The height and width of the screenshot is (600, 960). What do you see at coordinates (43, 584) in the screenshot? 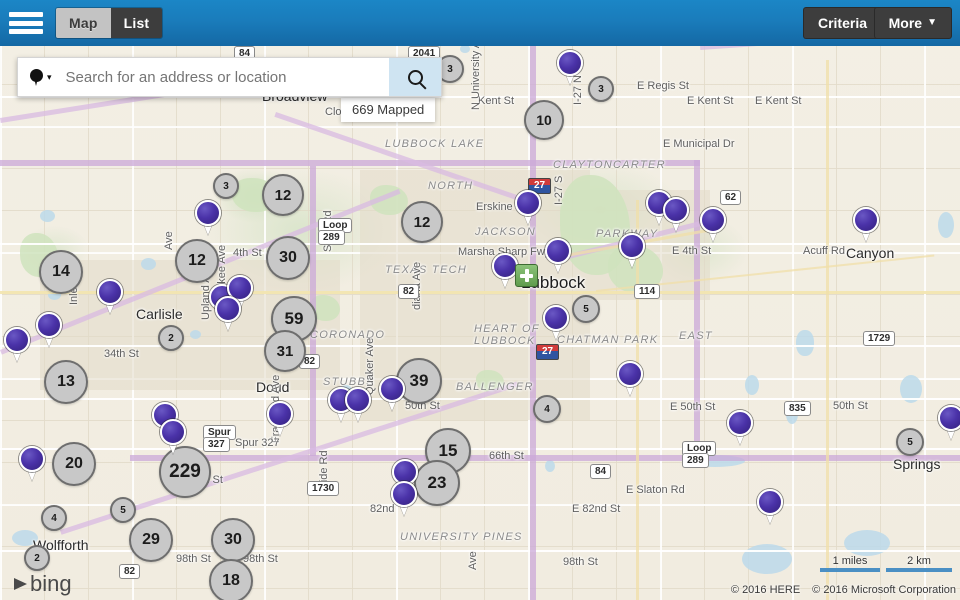
I see `bing-logo: bing` at bounding box center [43, 584].